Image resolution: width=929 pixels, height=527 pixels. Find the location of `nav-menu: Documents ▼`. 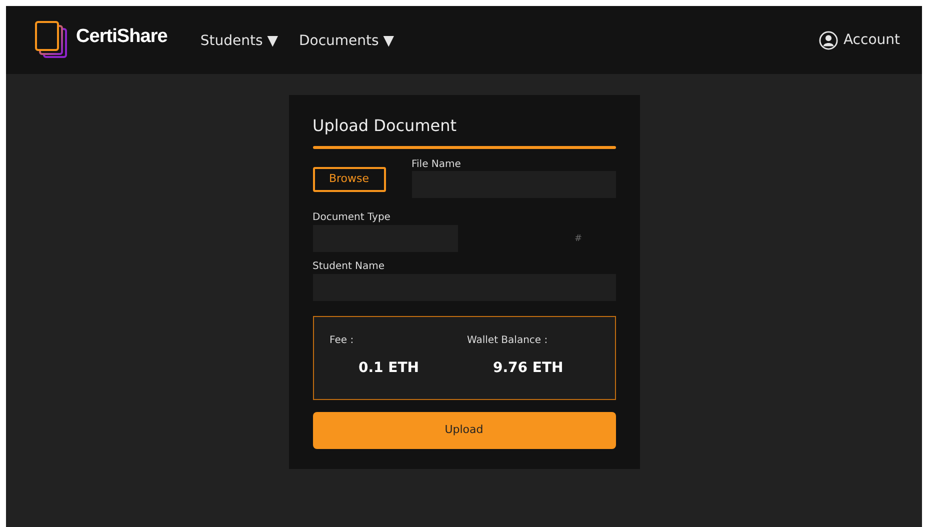

nav-menu: Documents ▼ is located at coordinates (346, 41).